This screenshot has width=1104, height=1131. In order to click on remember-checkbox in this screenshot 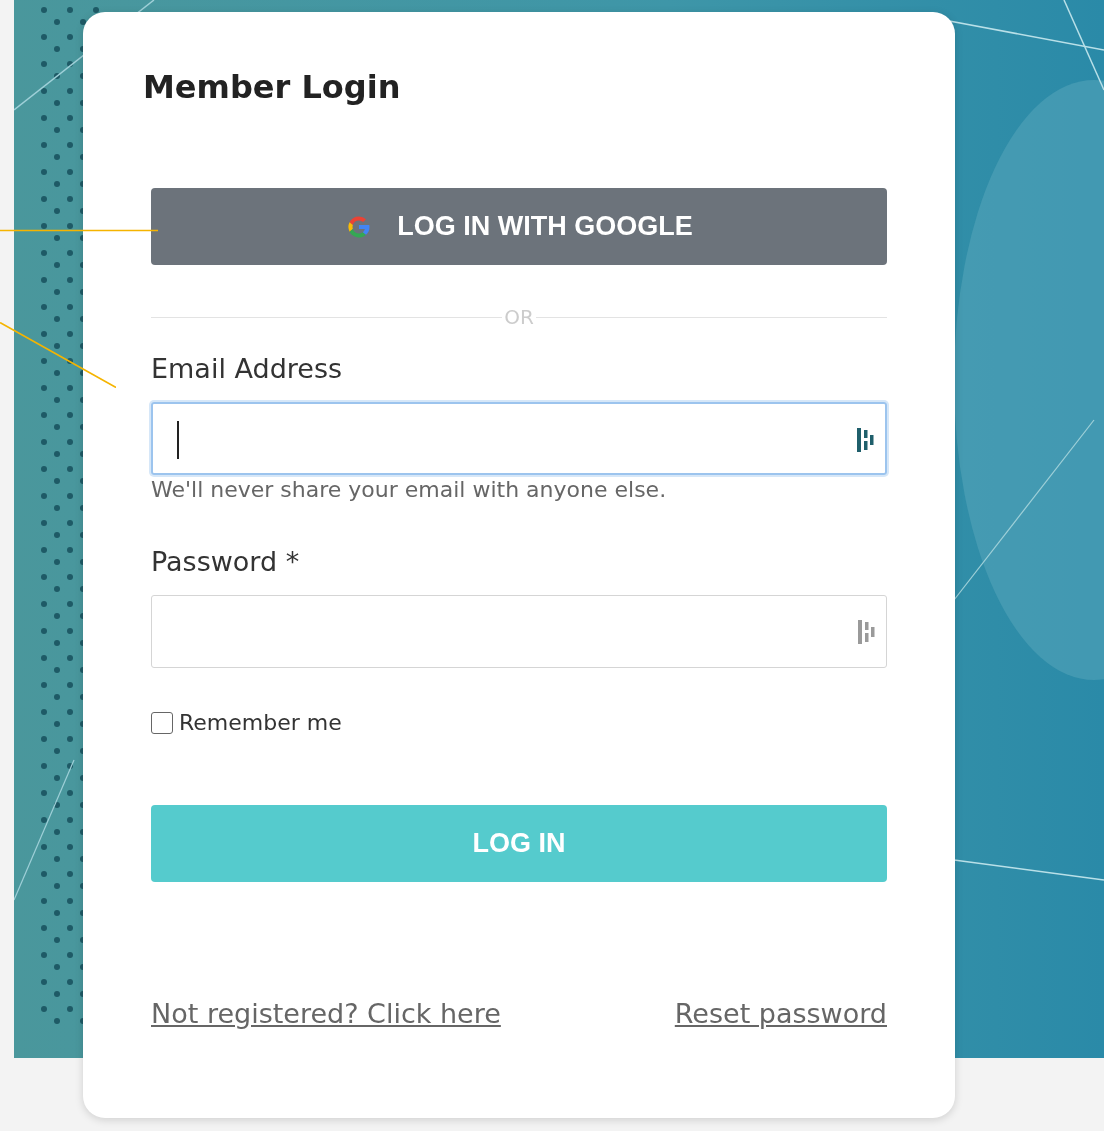, I will do `click(162, 722)`.